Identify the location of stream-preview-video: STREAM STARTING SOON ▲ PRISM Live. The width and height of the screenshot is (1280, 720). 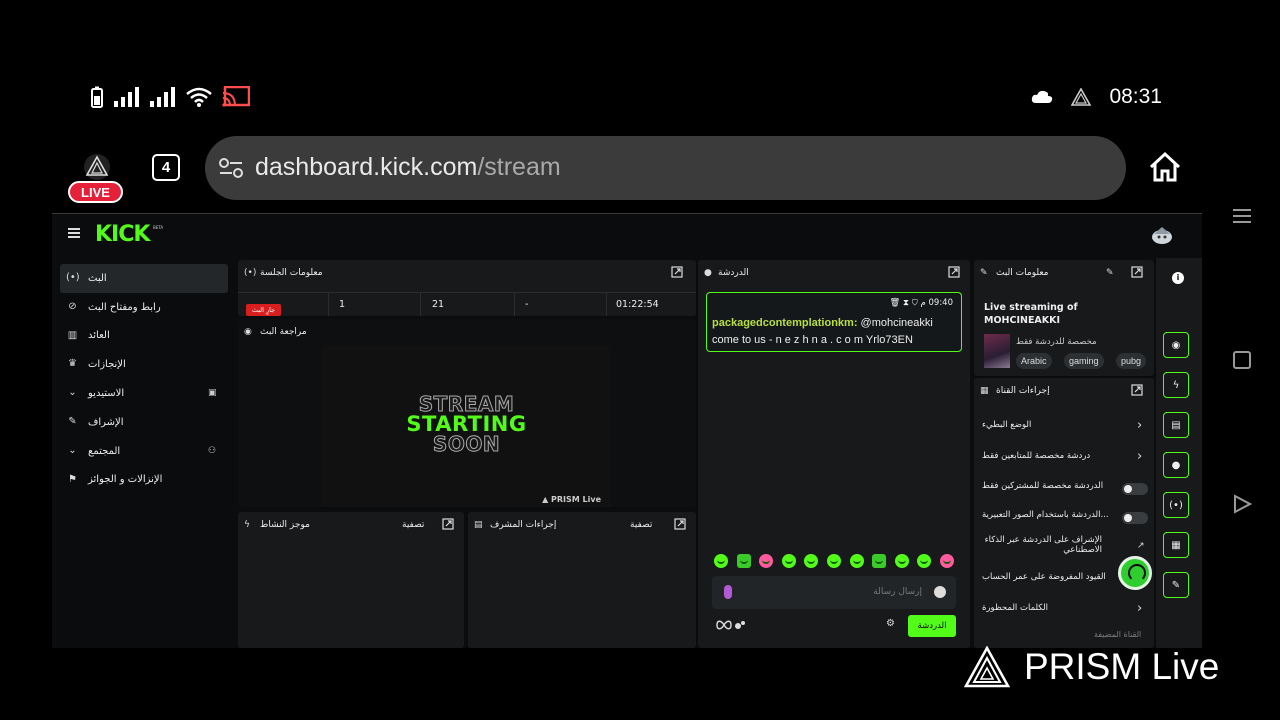
(466, 426).